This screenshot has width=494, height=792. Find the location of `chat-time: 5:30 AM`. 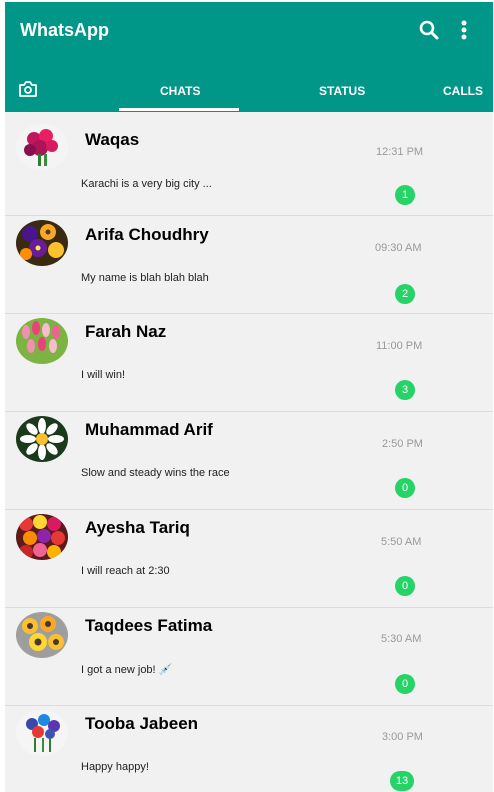

chat-time: 5:30 AM is located at coordinates (401, 639).